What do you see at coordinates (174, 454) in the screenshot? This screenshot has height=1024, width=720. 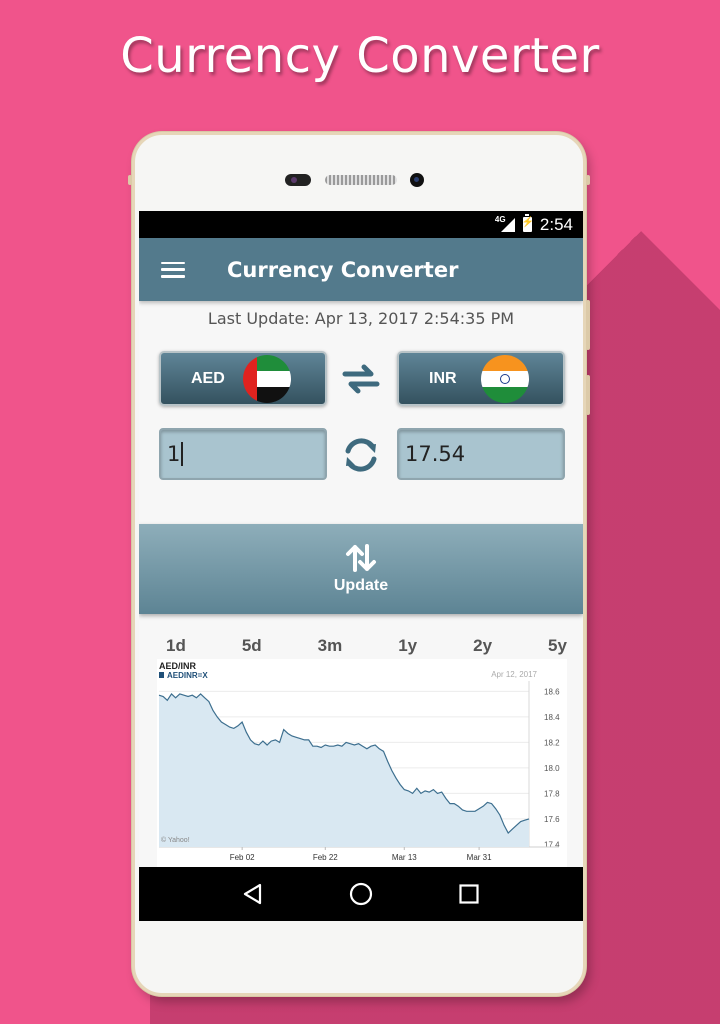 I see `from-amount-value: 1` at bounding box center [174, 454].